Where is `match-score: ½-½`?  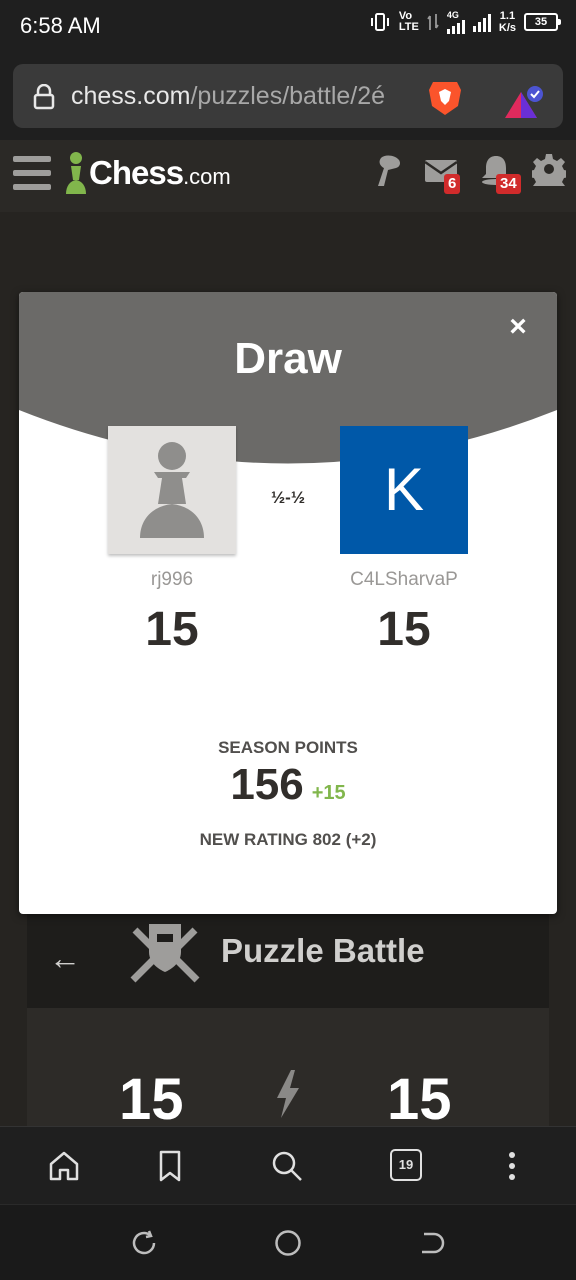
match-score: ½-½ is located at coordinates (288, 497).